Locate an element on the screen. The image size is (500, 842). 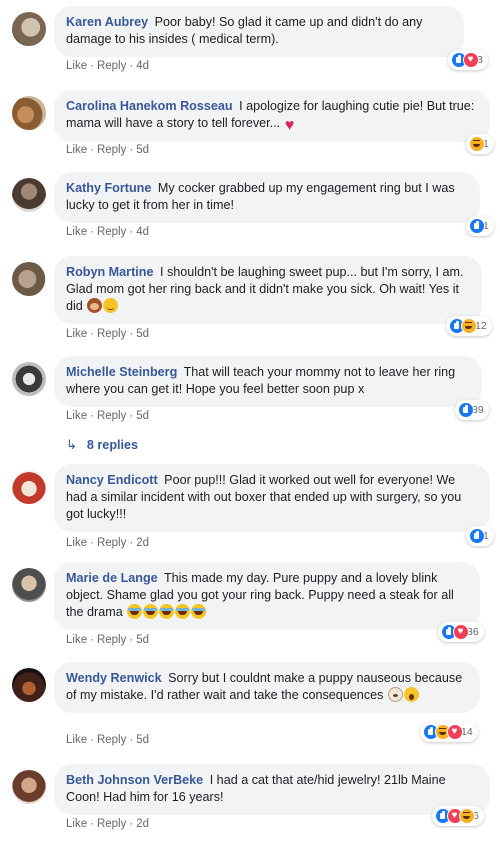
reaction-summary: 36 is located at coordinates (461, 632).